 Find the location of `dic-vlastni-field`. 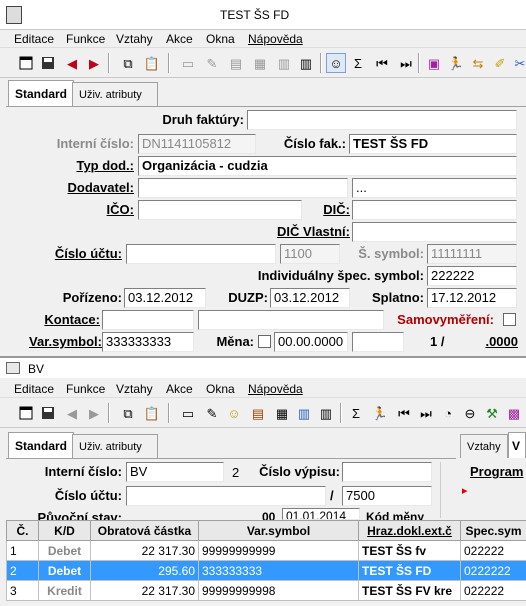

dic-vlastni-field is located at coordinates (434, 232).